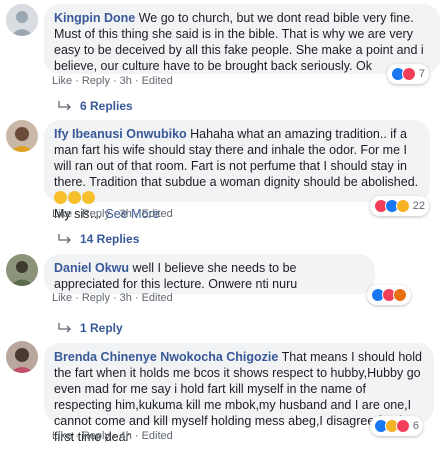  I want to click on reactions-badge: 7, so click(407, 74).